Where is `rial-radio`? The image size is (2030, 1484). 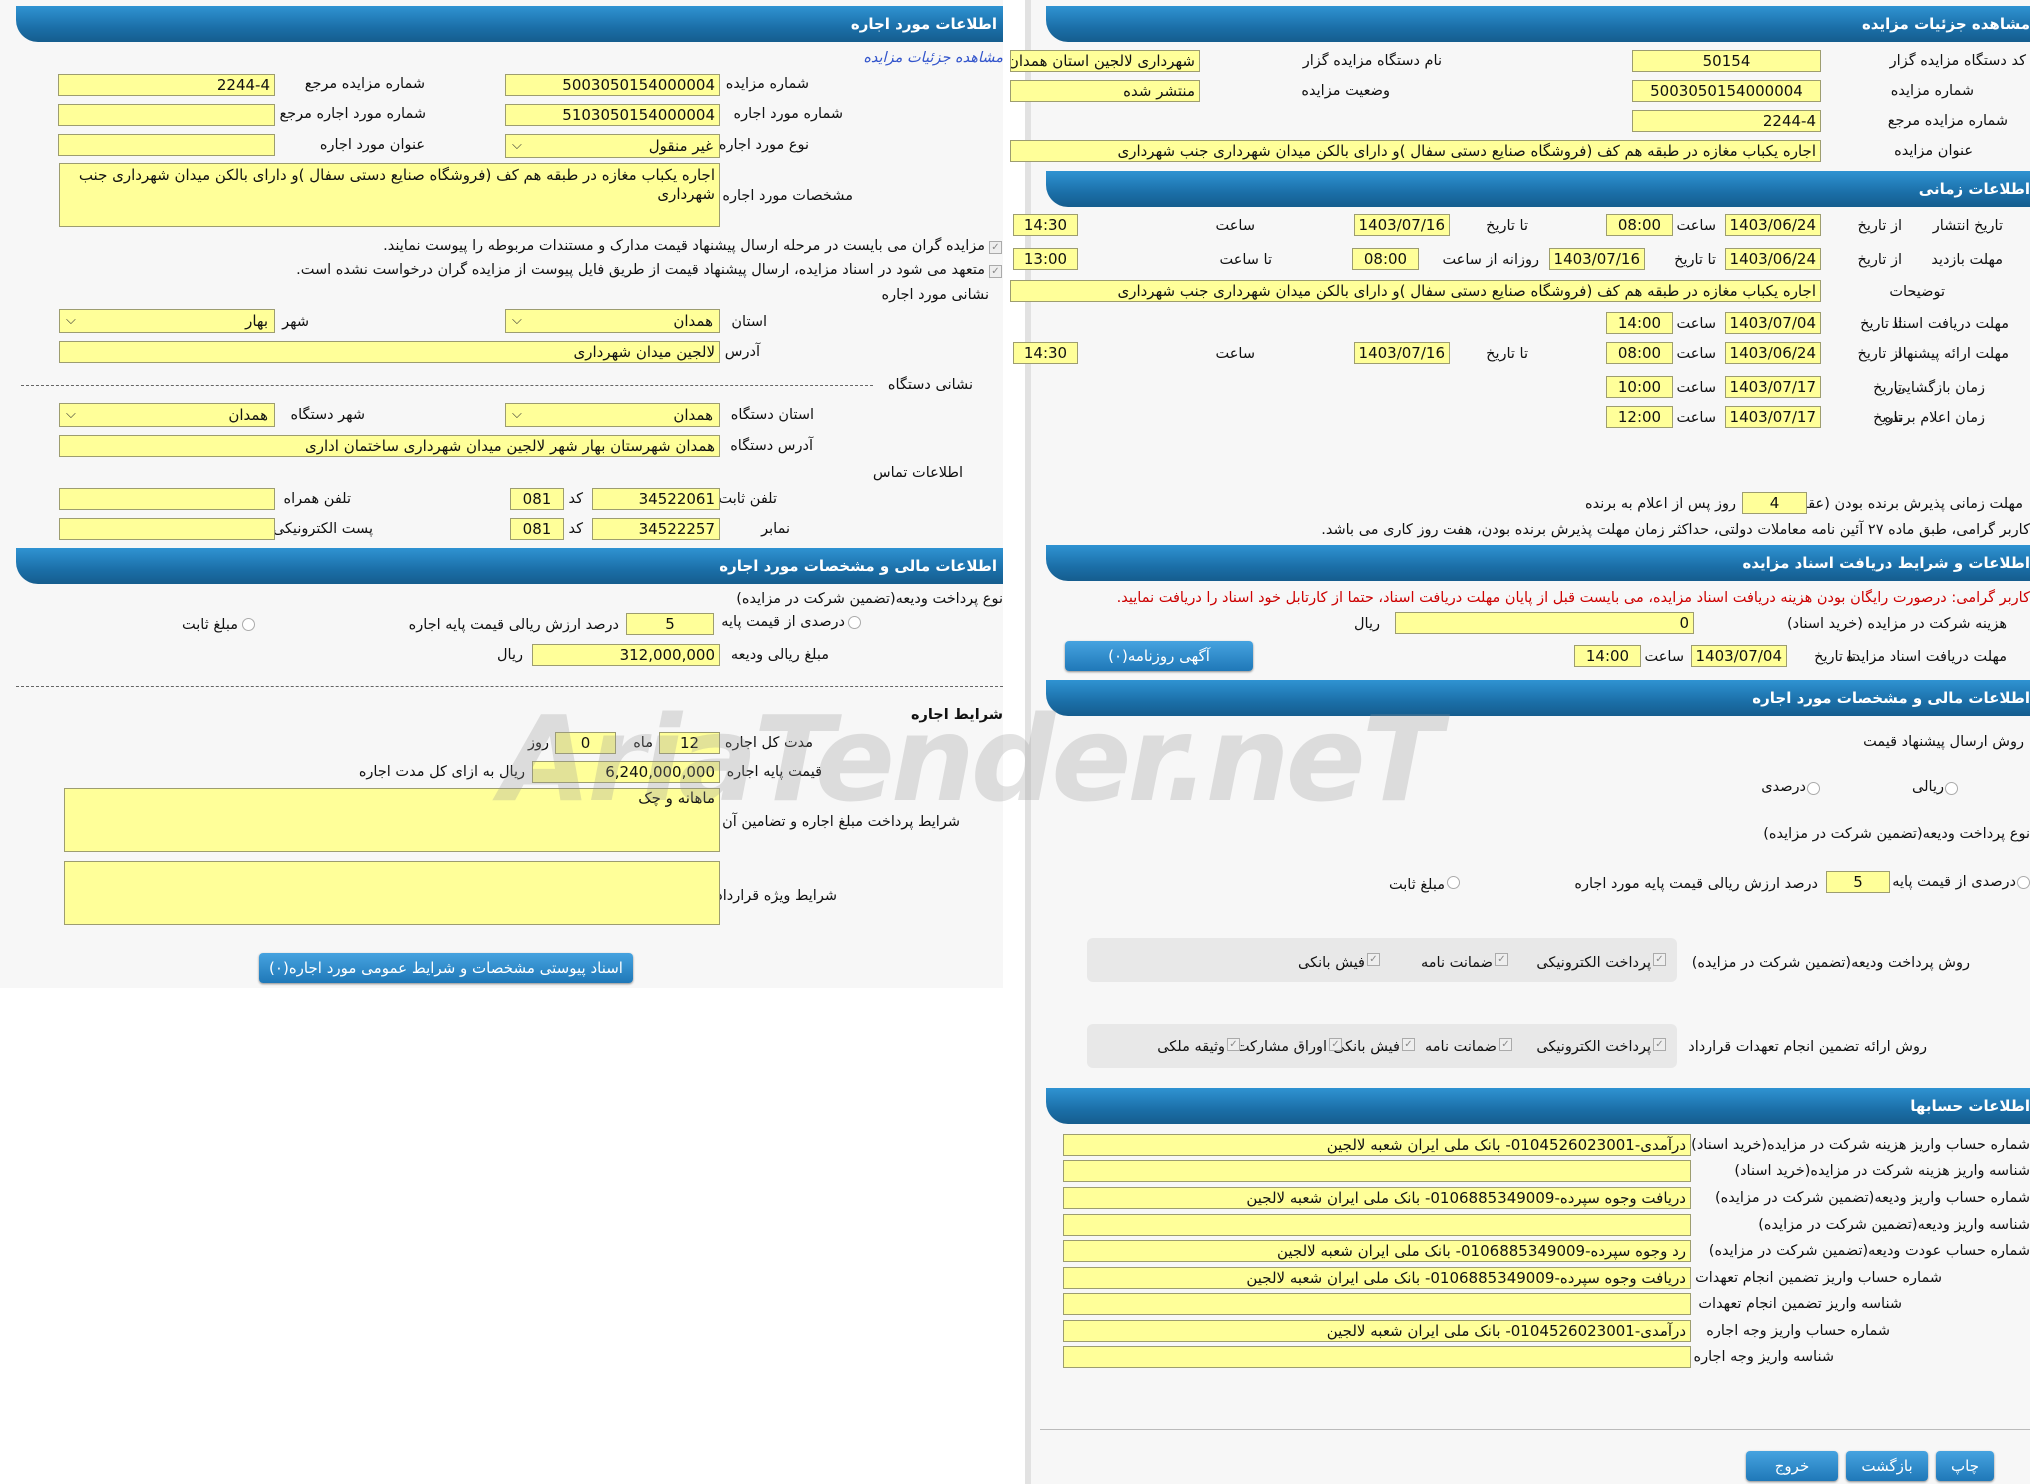 rial-radio is located at coordinates (1951, 788).